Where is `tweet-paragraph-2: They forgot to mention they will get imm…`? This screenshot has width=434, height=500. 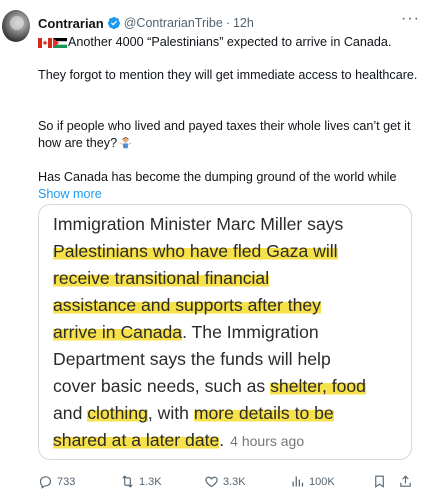 tweet-paragraph-2: They forgot to mention they will get imm… is located at coordinates (228, 75).